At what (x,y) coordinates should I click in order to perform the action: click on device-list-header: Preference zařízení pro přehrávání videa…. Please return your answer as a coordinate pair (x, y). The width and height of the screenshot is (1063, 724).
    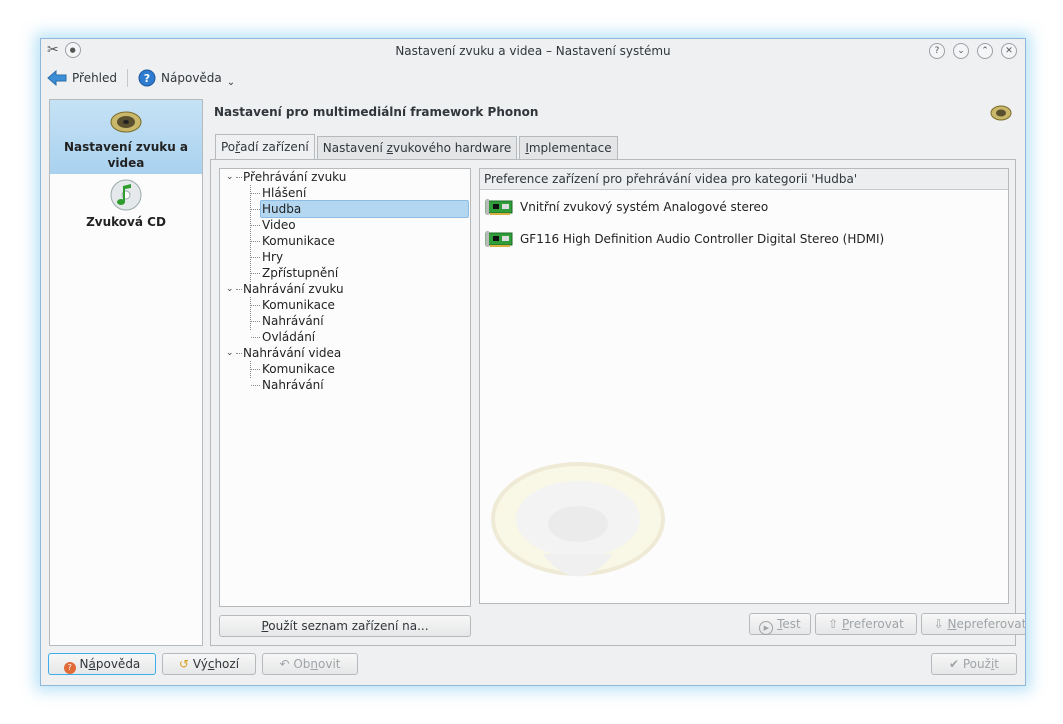
    Looking at the image, I should click on (744, 179).